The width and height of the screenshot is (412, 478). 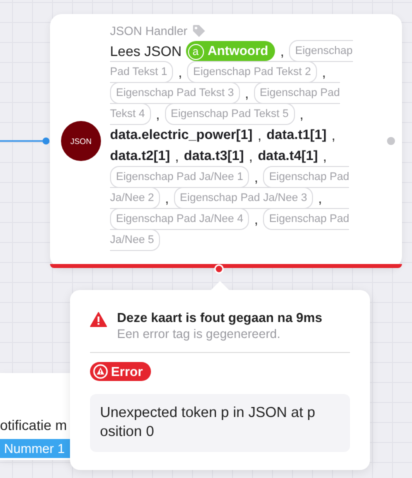 I want to click on data-path: data.electric_power[1], so click(x=181, y=135).